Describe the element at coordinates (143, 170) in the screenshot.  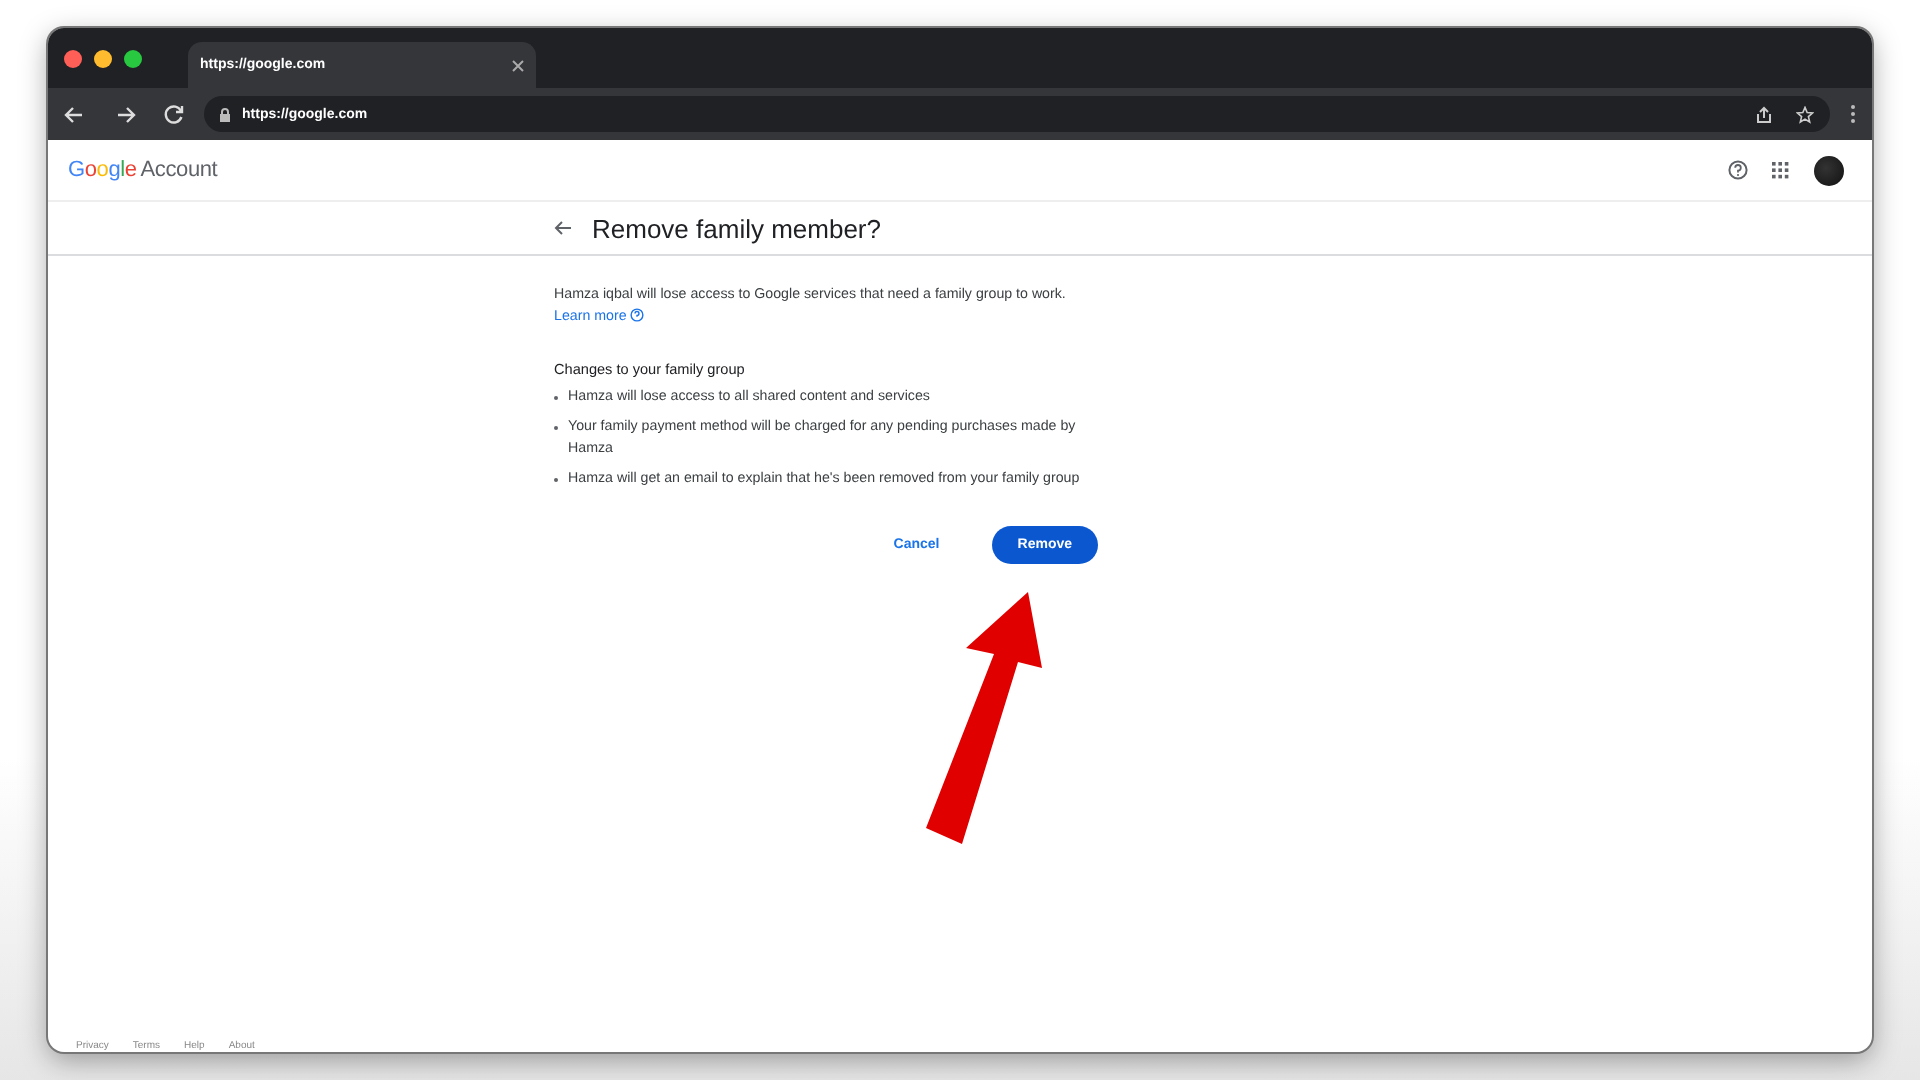
I see `logo: Google Account` at that location.